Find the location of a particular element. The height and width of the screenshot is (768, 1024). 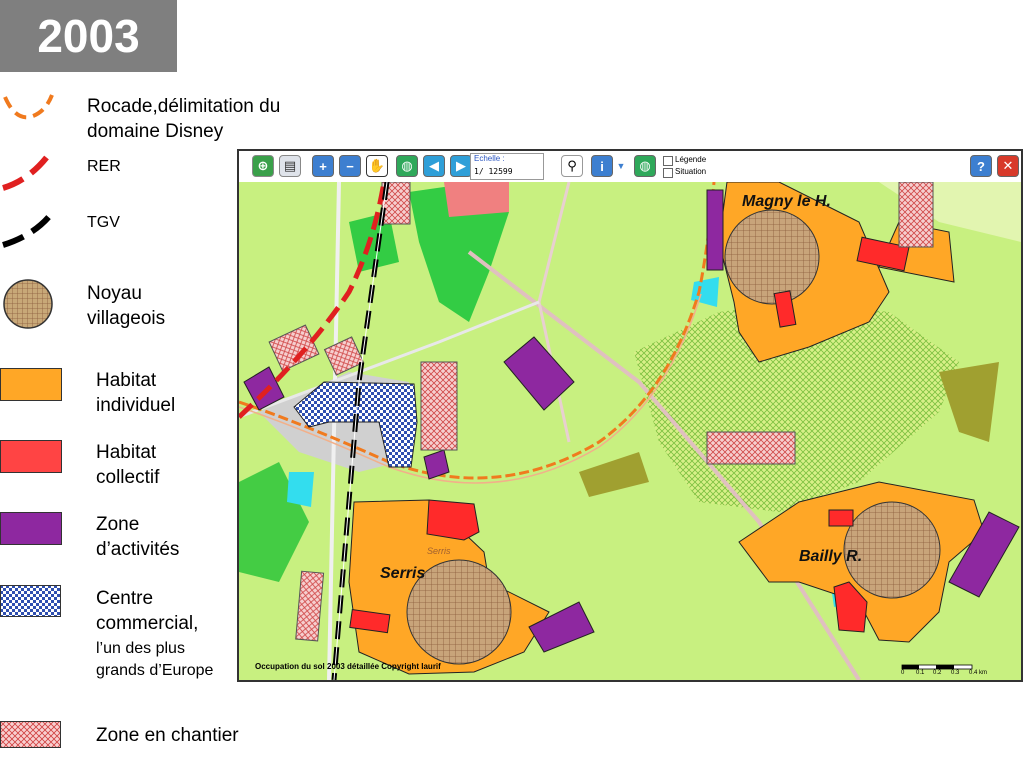

legend-toggle-label: Légende is located at coordinates (691, 159).